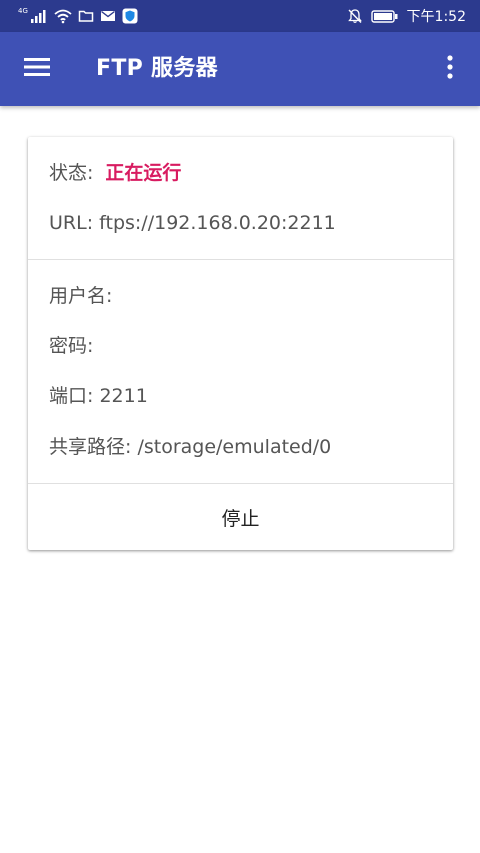 This screenshot has height=853, width=480. I want to click on status-time: 下午1:52, so click(436, 17).